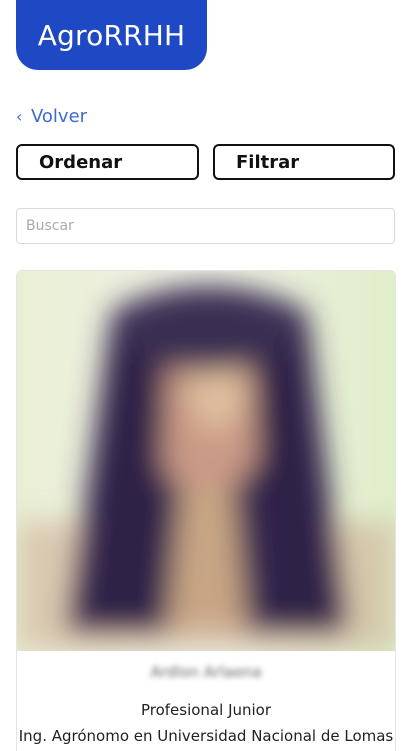 This screenshot has height=751, width=411. Describe the element at coordinates (206, 672) in the screenshot. I see `profile-name: Ardlon Arlaena` at that location.